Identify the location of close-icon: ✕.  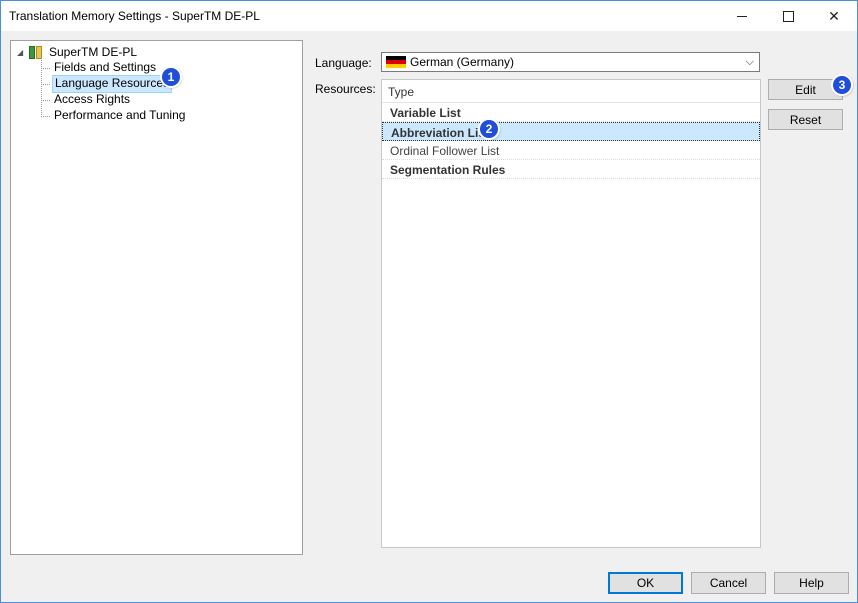
(834, 15).